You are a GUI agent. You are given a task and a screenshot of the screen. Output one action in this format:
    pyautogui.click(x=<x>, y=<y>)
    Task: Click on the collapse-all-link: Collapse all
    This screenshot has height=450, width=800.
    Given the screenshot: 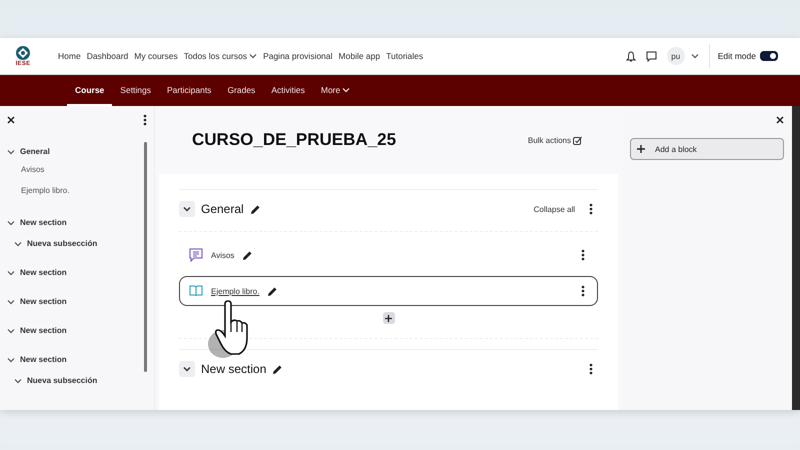 What is the action you would take?
    pyautogui.click(x=554, y=209)
    